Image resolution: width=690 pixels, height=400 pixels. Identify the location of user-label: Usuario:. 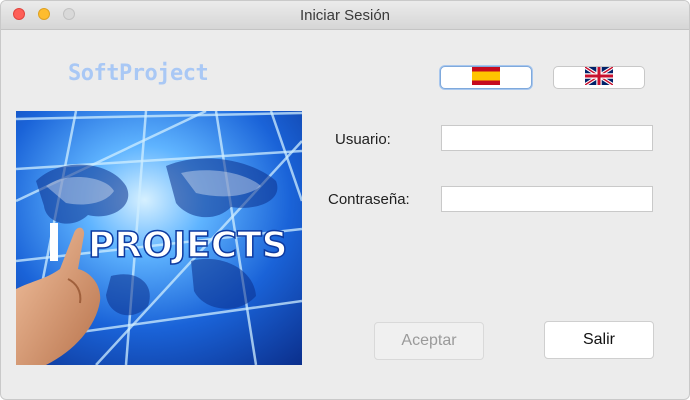
(363, 139).